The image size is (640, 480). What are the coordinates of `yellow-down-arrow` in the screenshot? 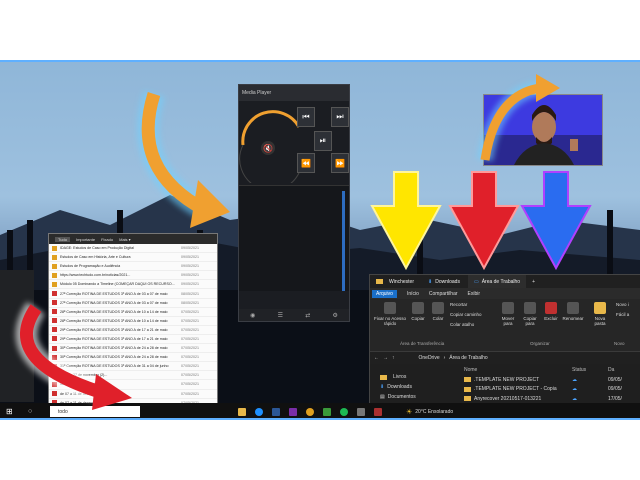 It's located at (406, 221).